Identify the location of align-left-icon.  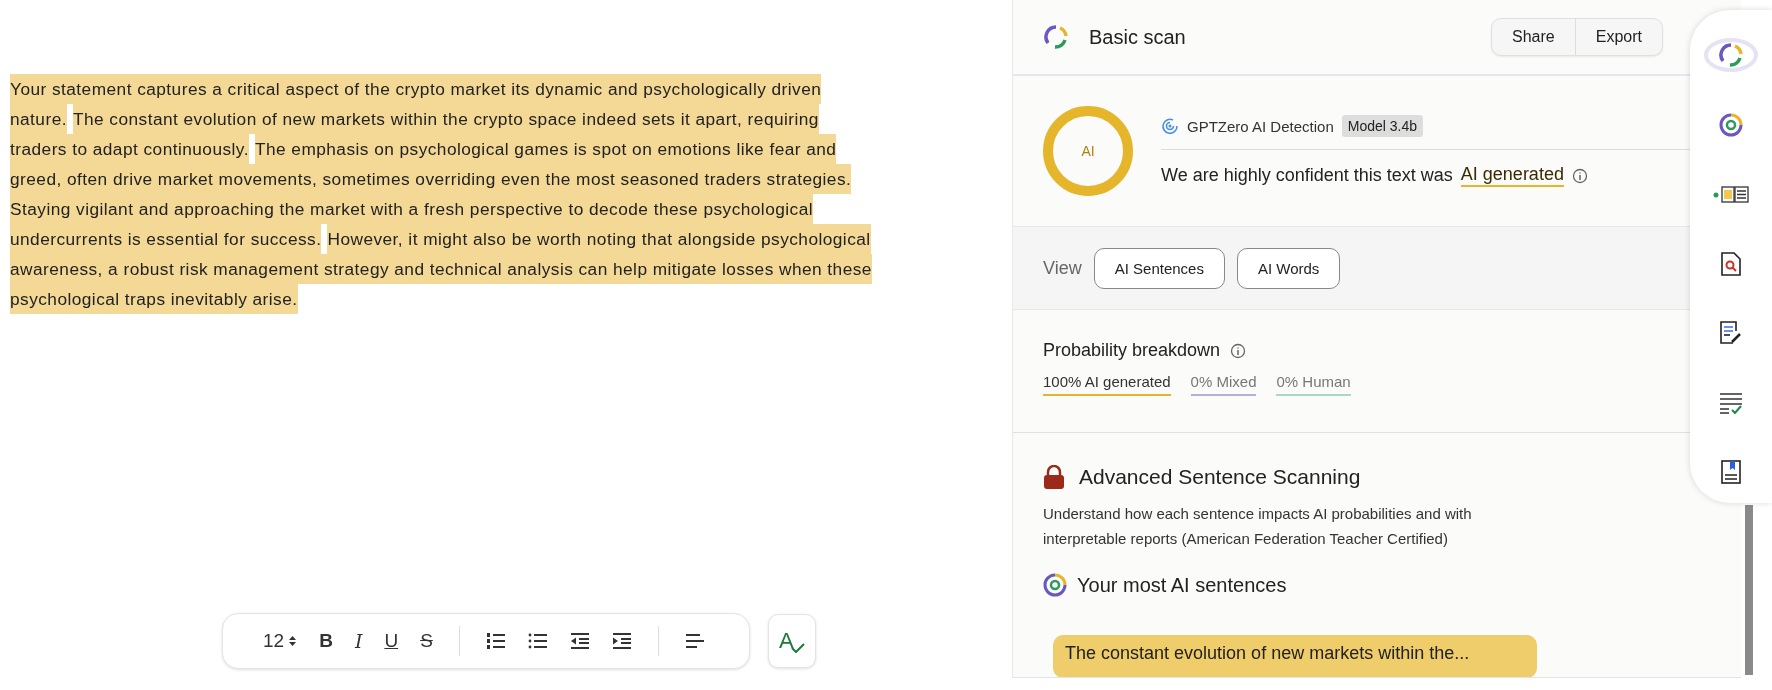
(694, 641).